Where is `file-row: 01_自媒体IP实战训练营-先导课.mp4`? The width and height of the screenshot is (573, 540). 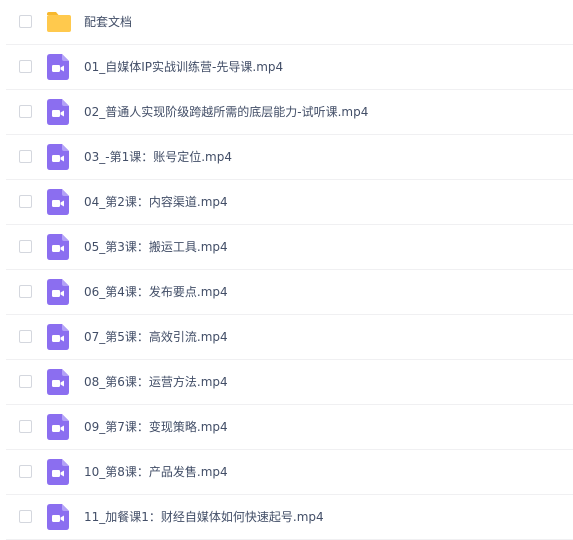 file-row: 01_自媒体IP实战训练营-先导课.mp4 is located at coordinates (286, 67).